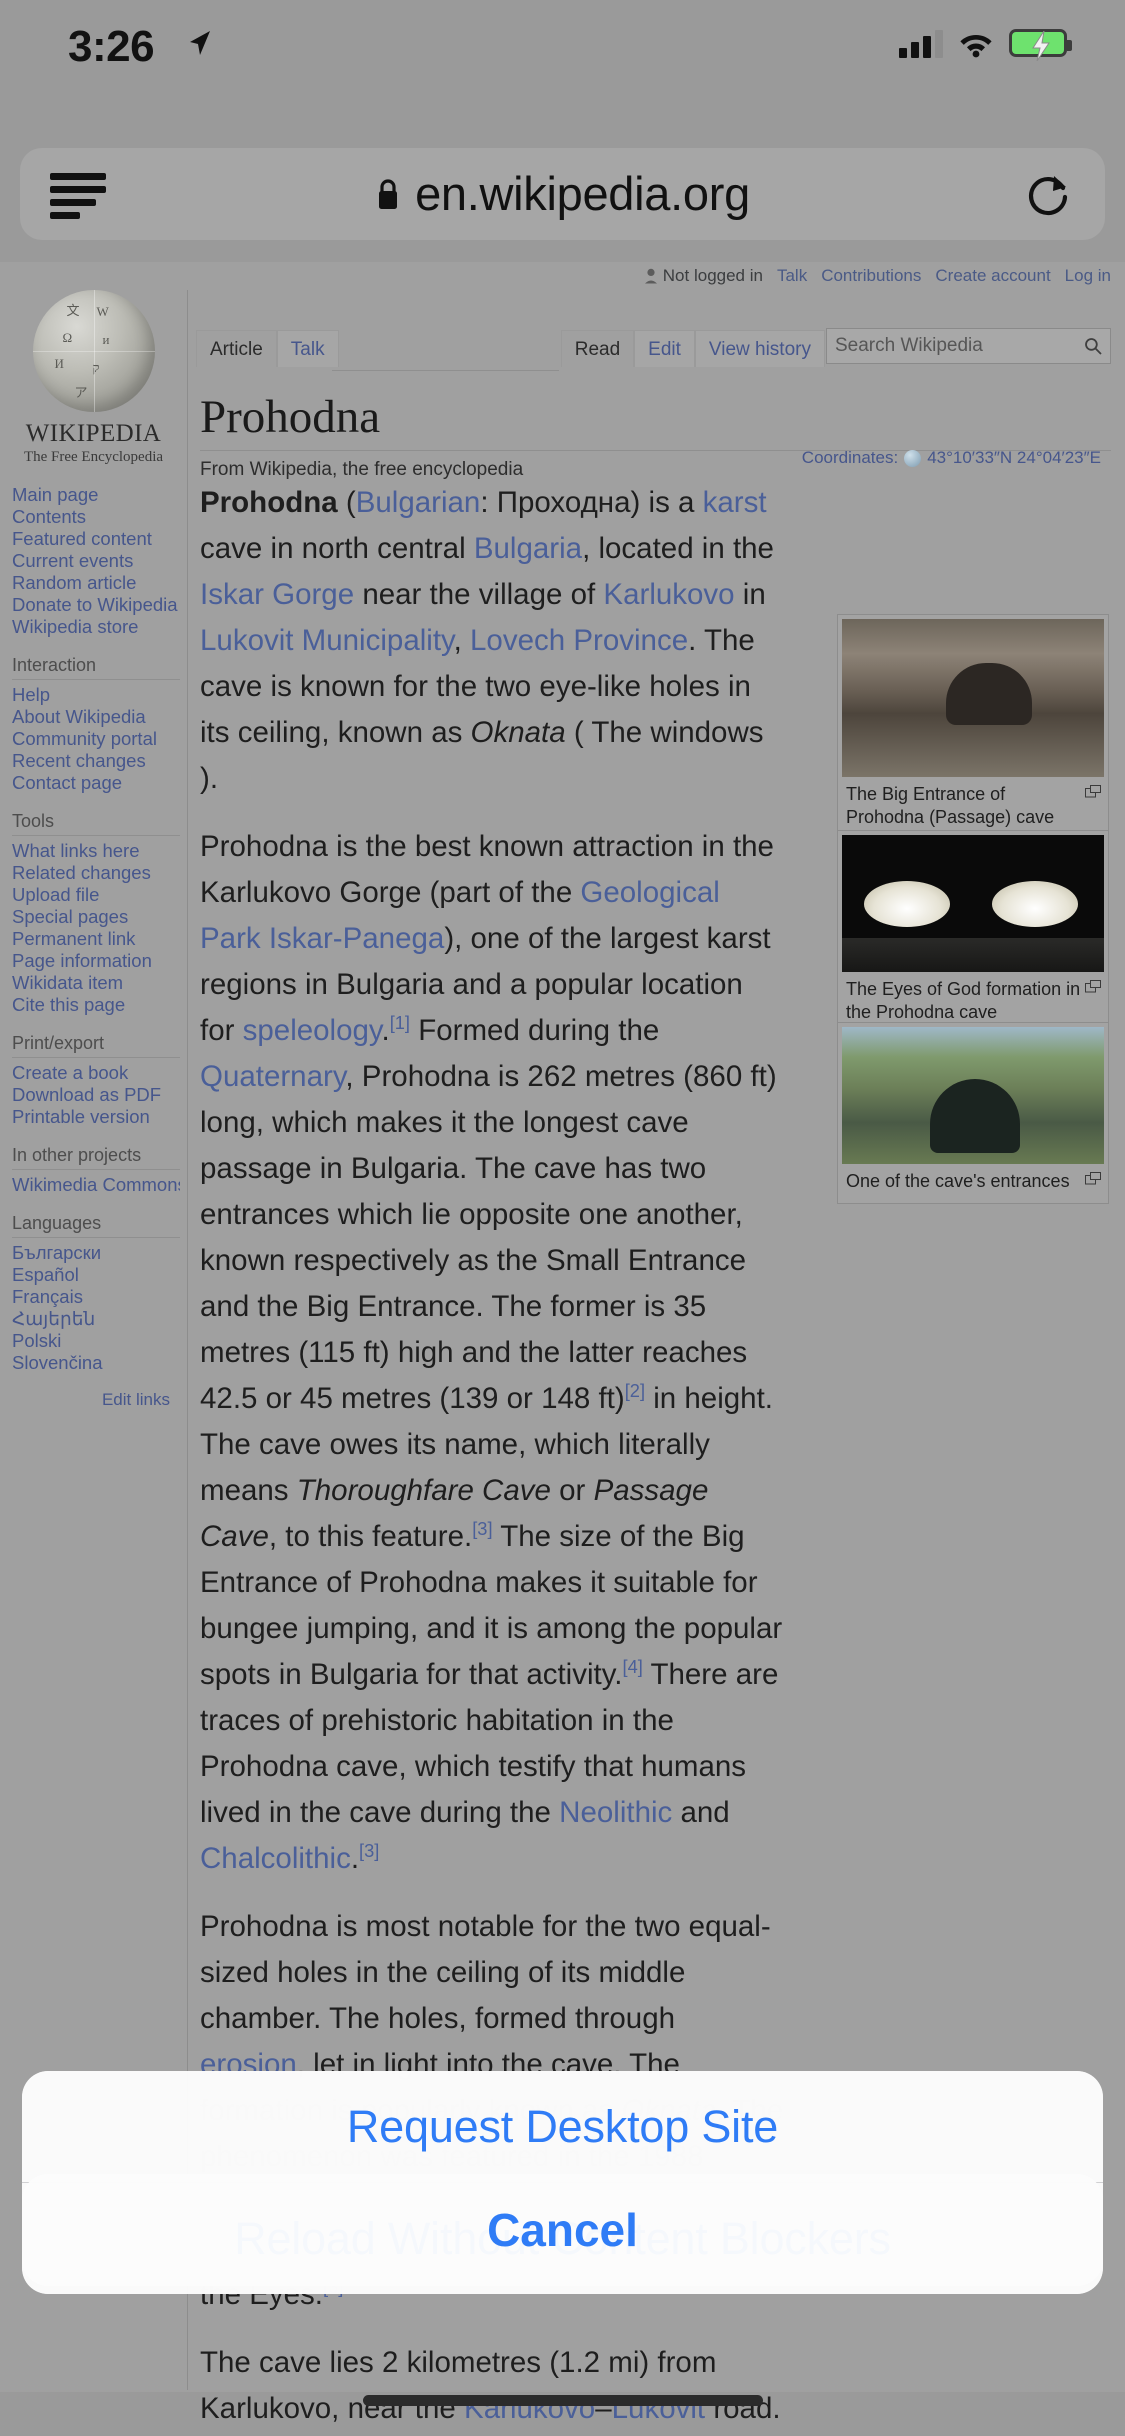  I want to click on sidebar-heading: Print/export, so click(96, 1045).